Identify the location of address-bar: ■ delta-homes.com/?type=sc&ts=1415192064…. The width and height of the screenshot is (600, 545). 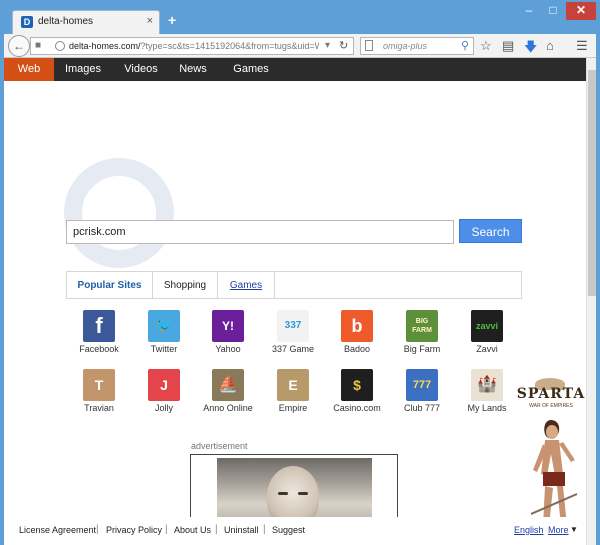
(192, 46).